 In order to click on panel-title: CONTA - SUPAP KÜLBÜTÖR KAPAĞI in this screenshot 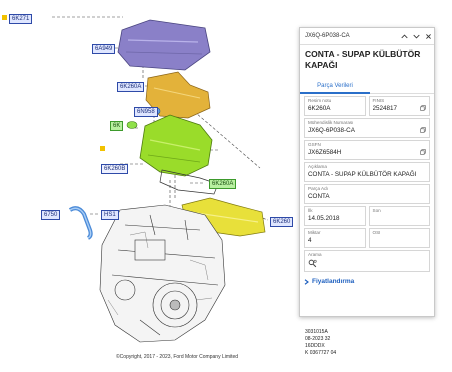, I will do `click(363, 59)`.